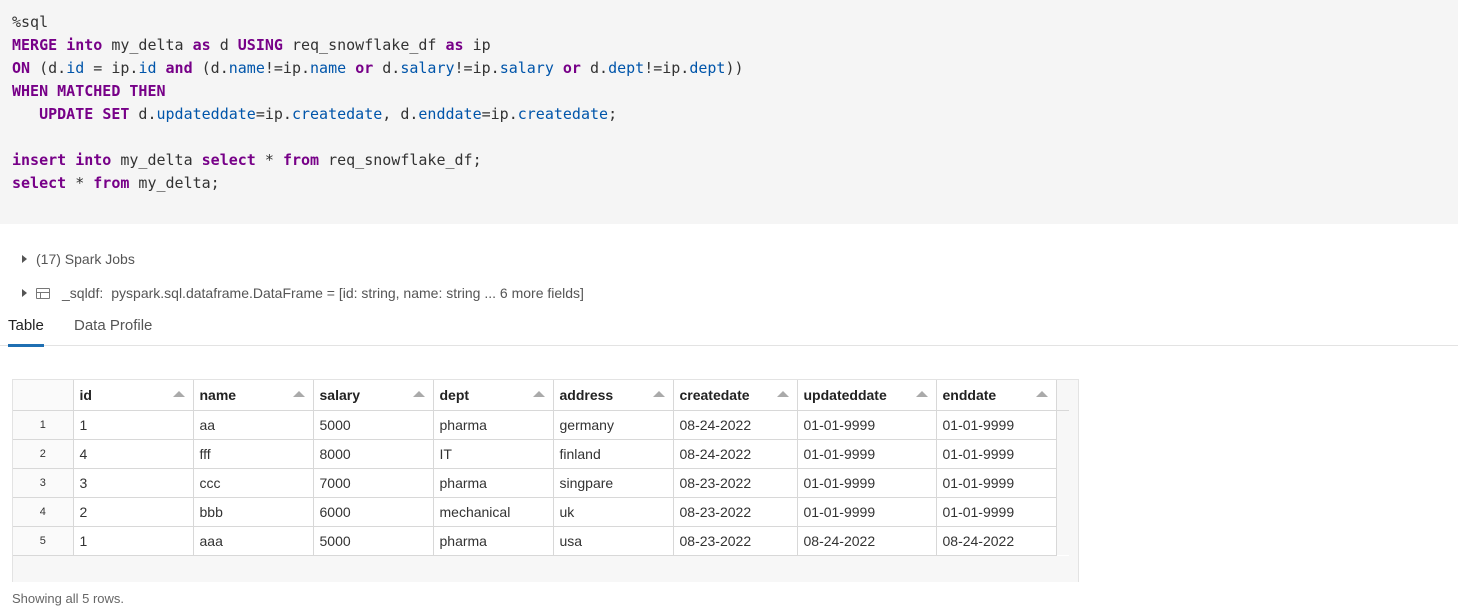  Describe the element at coordinates (613, 541) in the screenshot. I see `cell-address: usa` at that location.